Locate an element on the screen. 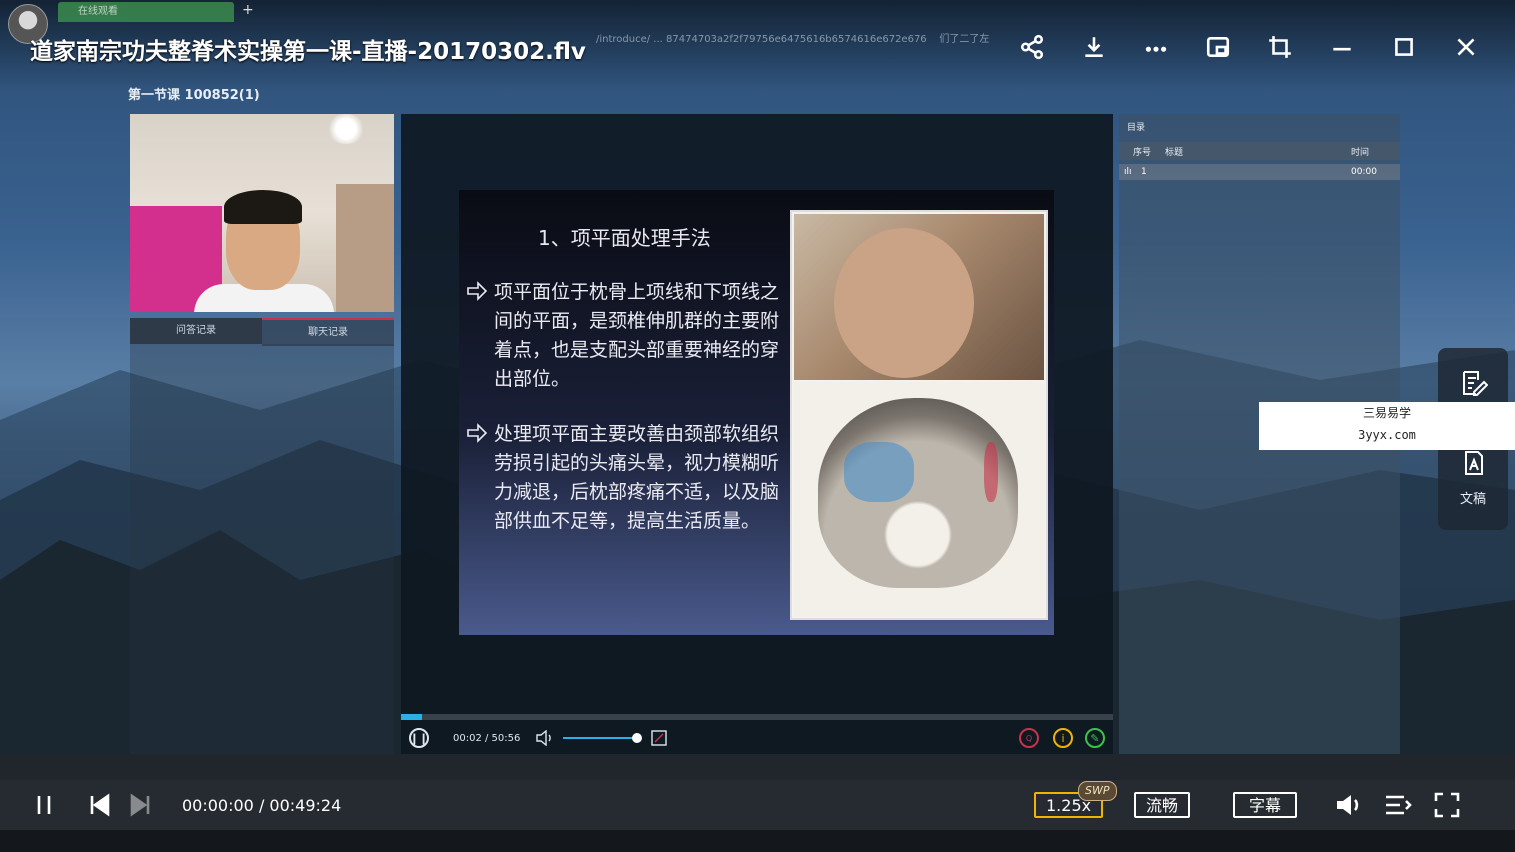  player-rec-button: Q is located at coordinates (1029, 738).